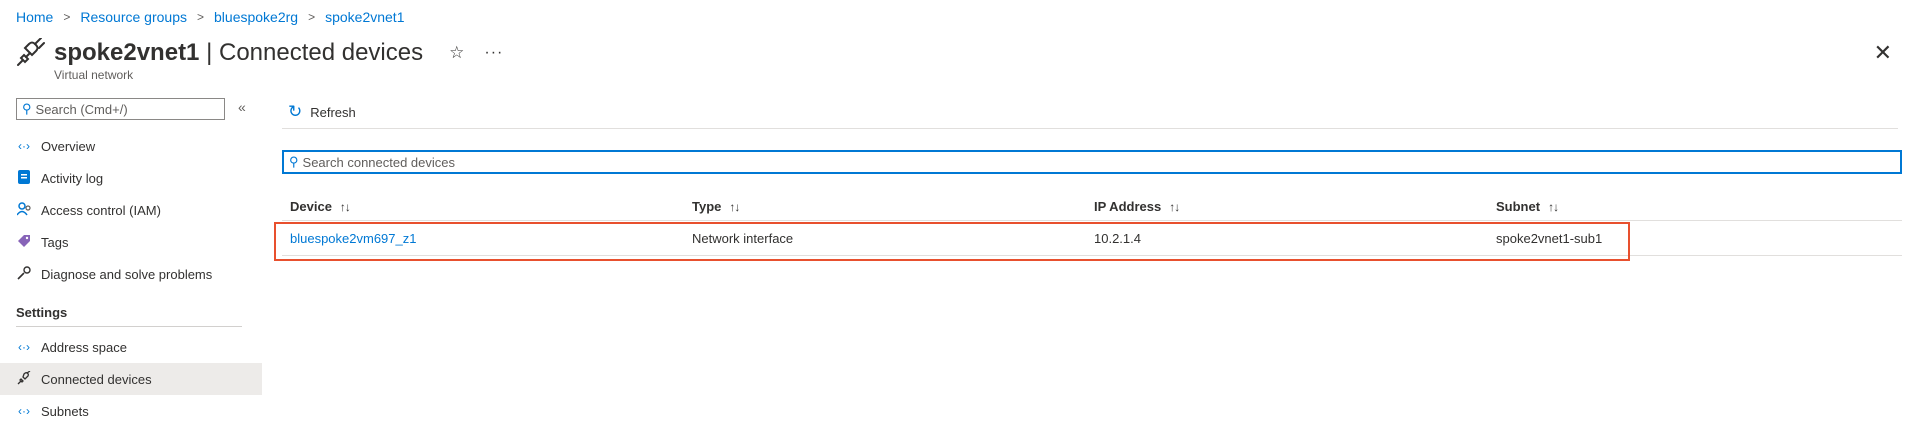 The height and width of the screenshot is (434, 1912). What do you see at coordinates (456, 53) in the screenshot?
I see `star-icon: ☆` at bounding box center [456, 53].